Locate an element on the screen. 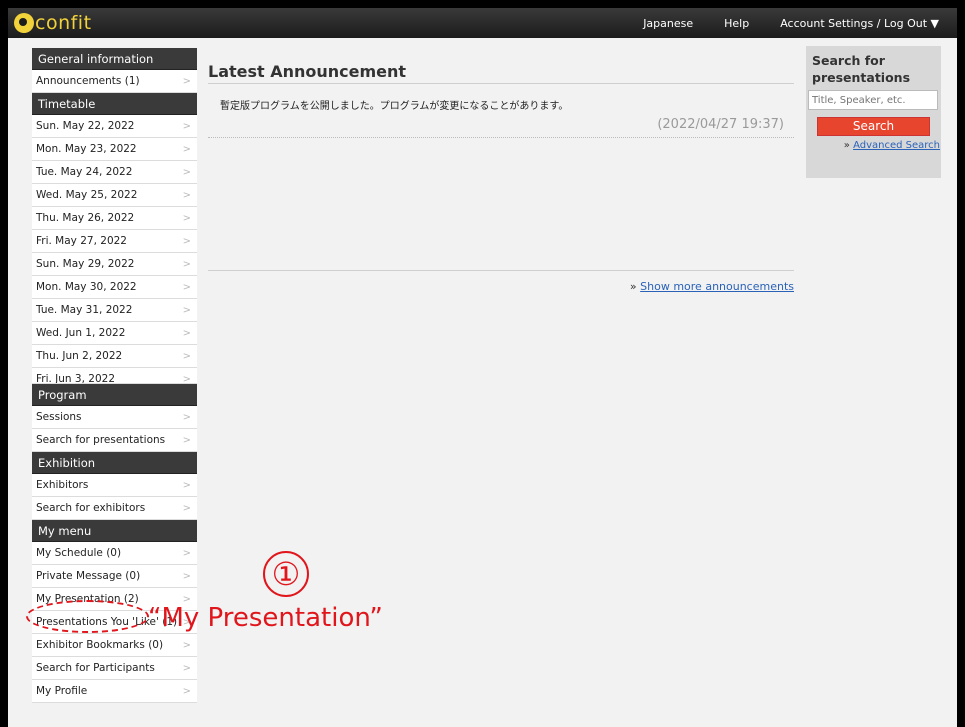  step-number-badge: ① is located at coordinates (286, 574).